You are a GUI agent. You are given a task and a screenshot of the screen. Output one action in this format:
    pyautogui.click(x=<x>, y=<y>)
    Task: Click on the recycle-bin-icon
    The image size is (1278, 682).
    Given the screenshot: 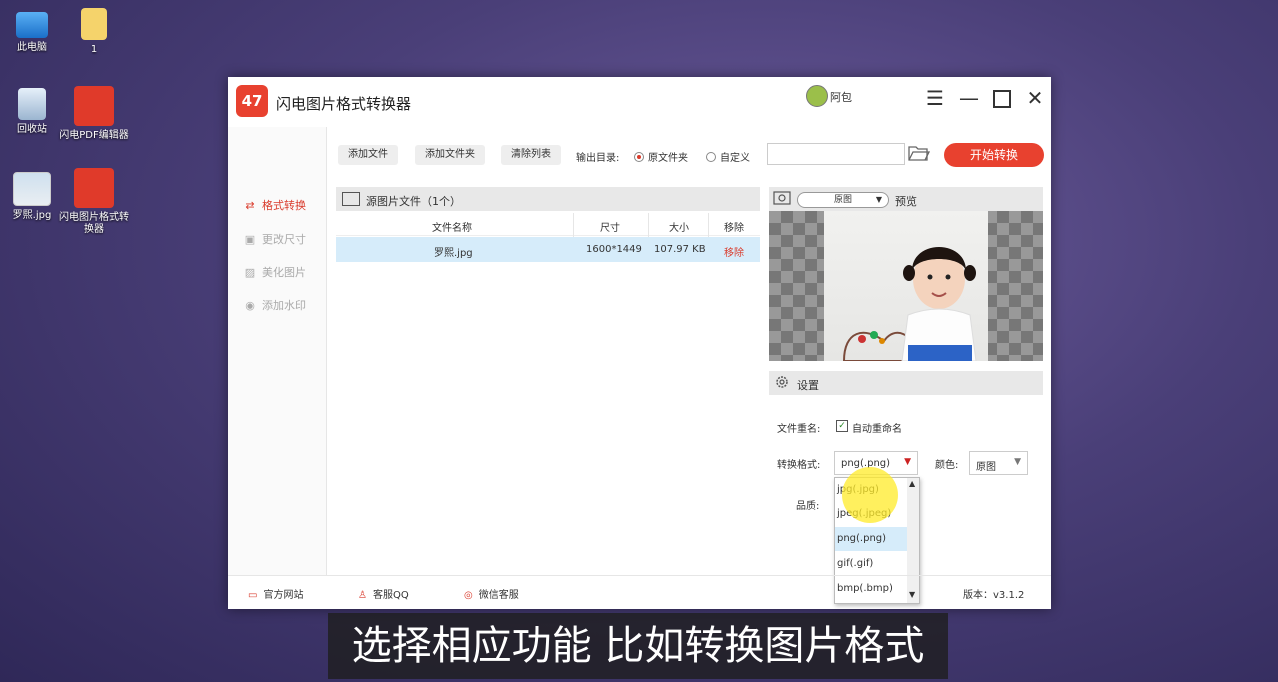 What is the action you would take?
    pyautogui.click(x=32, y=104)
    